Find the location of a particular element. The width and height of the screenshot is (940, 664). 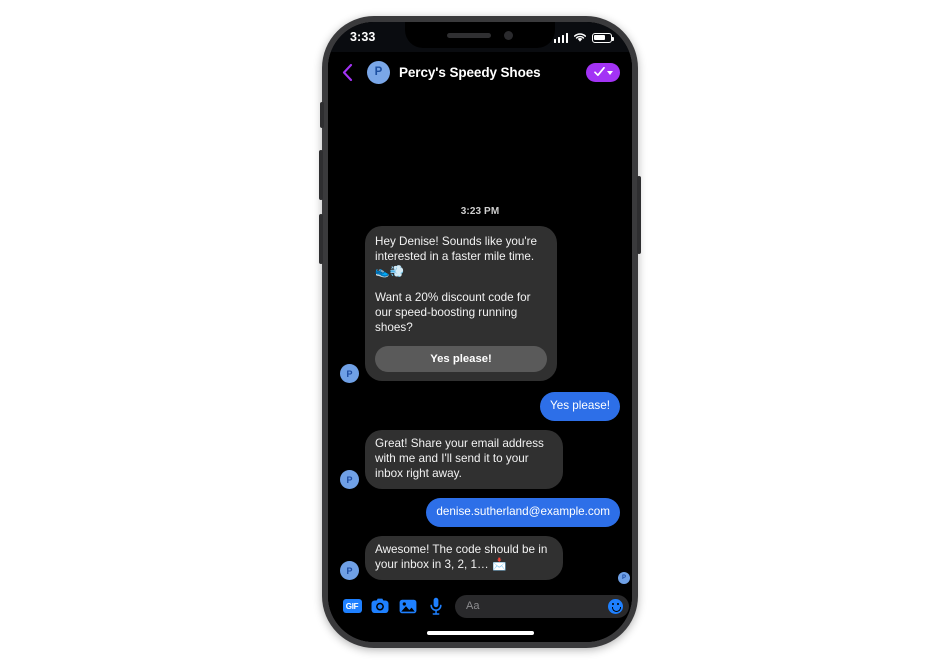

seen-indicator-avatar: P is located at coordinates (624, 578).